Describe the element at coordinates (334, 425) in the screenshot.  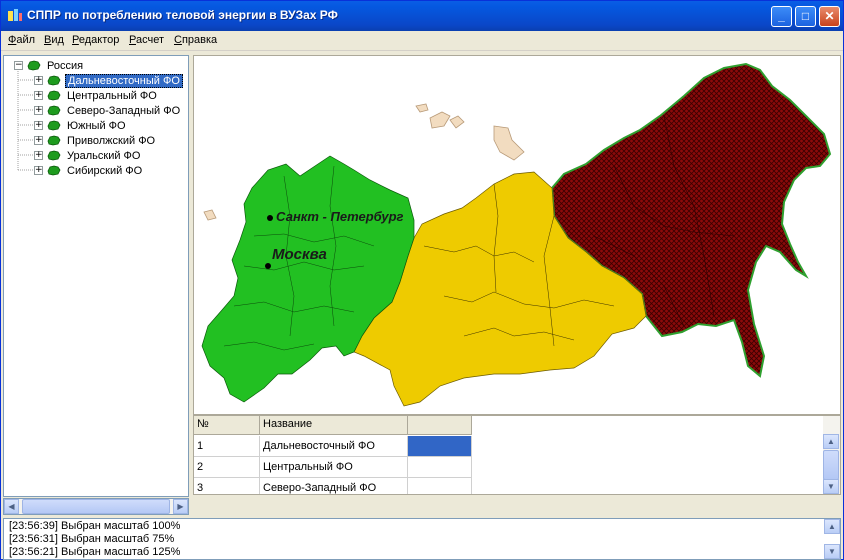
I see `column-header-name: Название` at that location.